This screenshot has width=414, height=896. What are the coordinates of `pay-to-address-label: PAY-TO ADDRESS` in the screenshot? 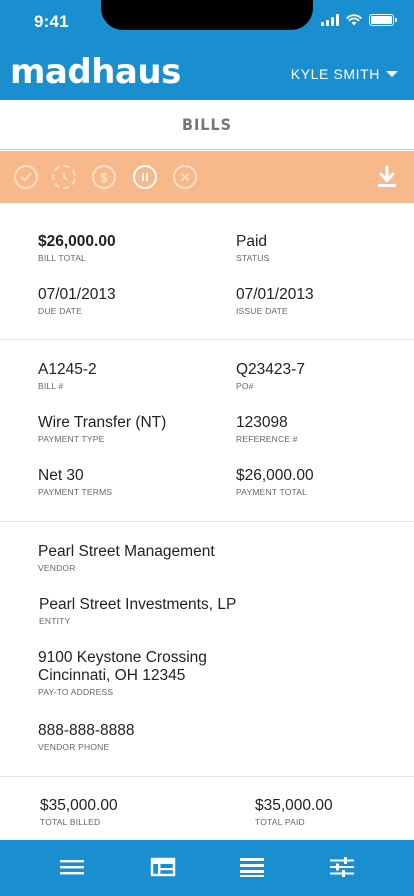 It's located at (76, 692).